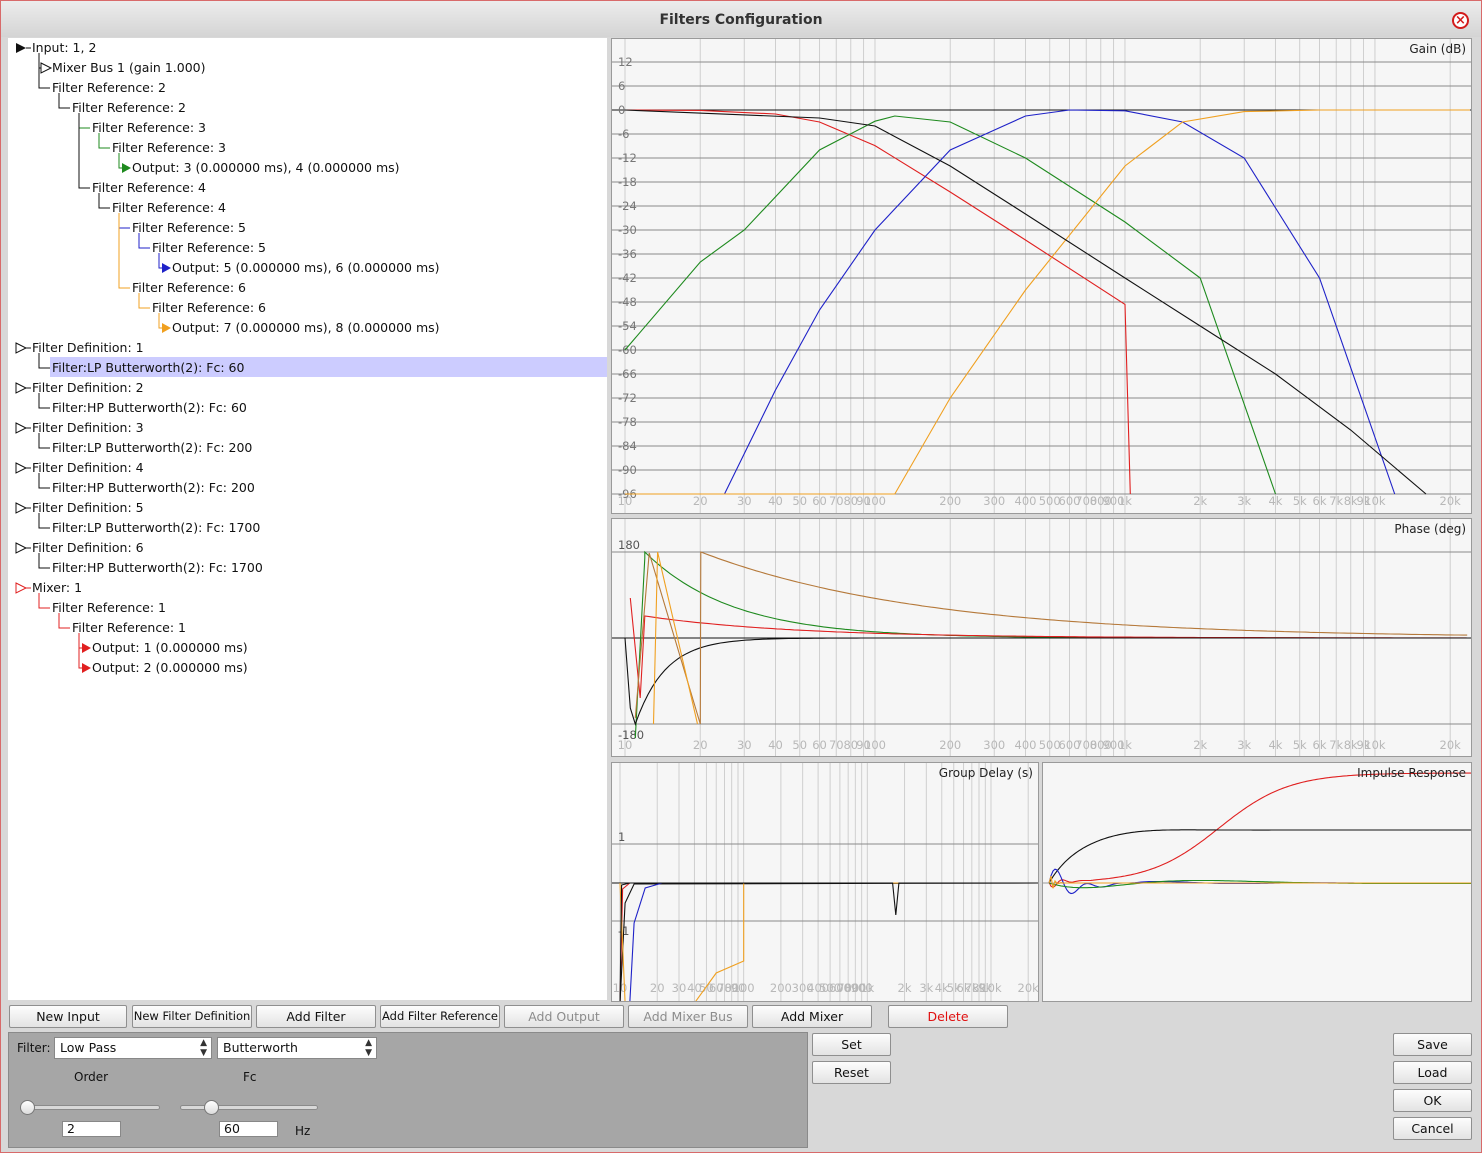  What do you see at coordinates (149, 127) in the screenshot?
I see `tree-node-label: Filter Reference: 3` at bounding box center [149, 127].